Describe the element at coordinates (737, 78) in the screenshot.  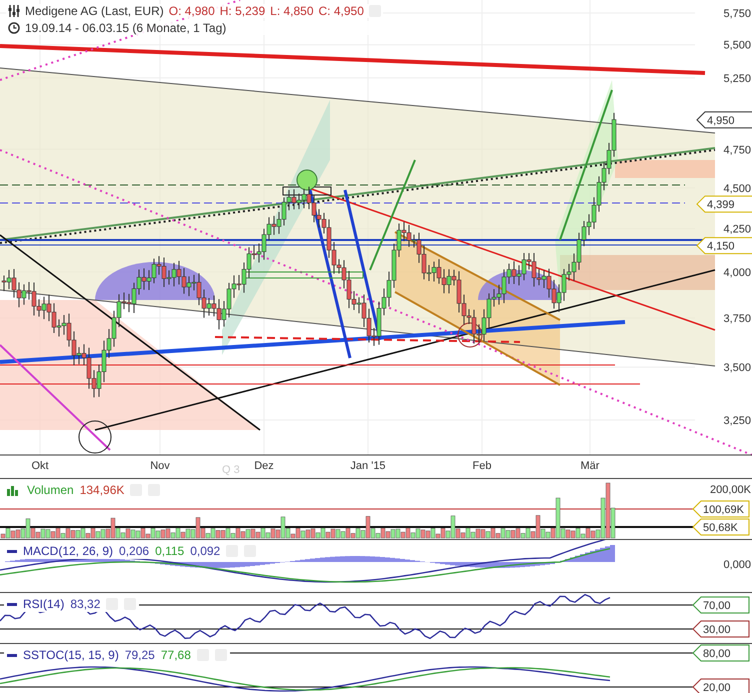
I see `price-axis-label: 5,250` at that location.